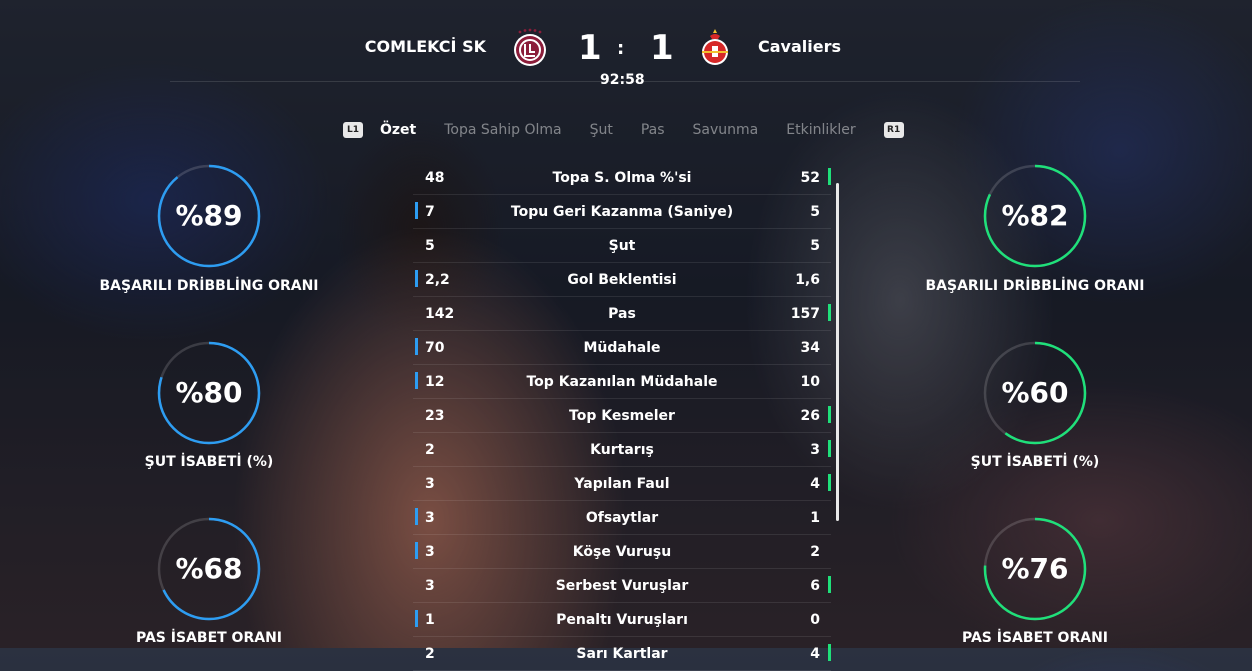 This screenshot has width=1252, height=671. Describe the element at coordinates (799, 46) in the screenshot. I see `away-team-name: Cavaliers` at that location.